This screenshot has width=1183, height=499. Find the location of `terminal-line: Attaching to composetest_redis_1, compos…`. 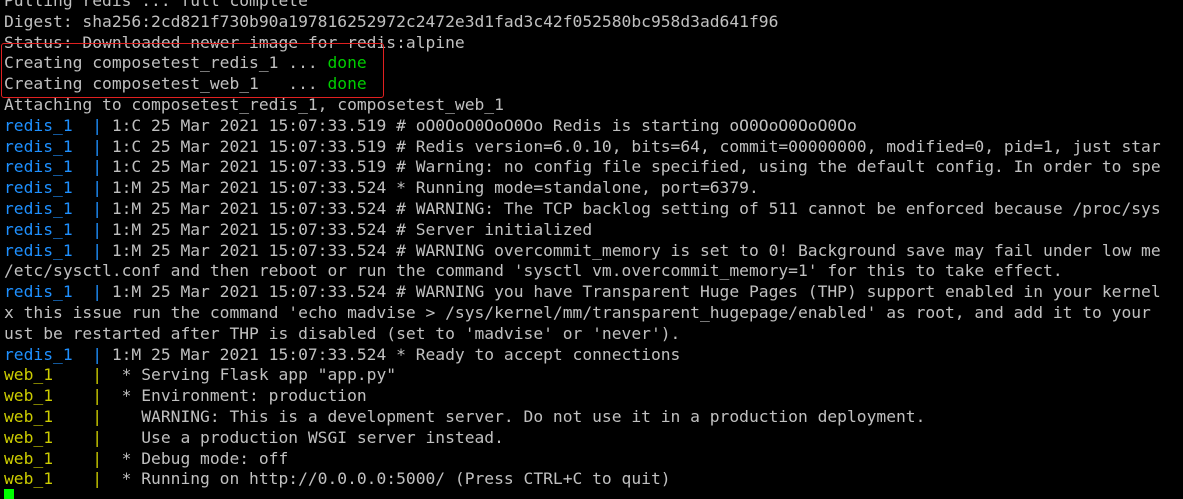

terminal-line: Attaching to composetest_redis_1, compos… is located at coordinates (593, 105).